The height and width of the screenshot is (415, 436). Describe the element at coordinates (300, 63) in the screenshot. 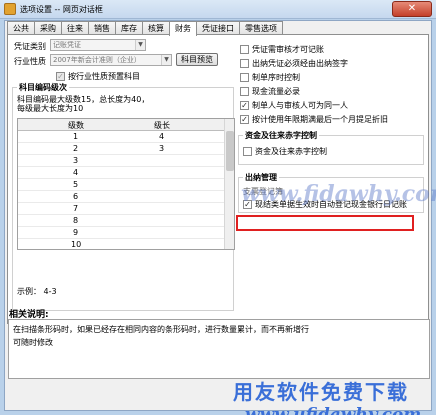

I see `option-label: 出纳凭证必须经由出纳签字` at that location.